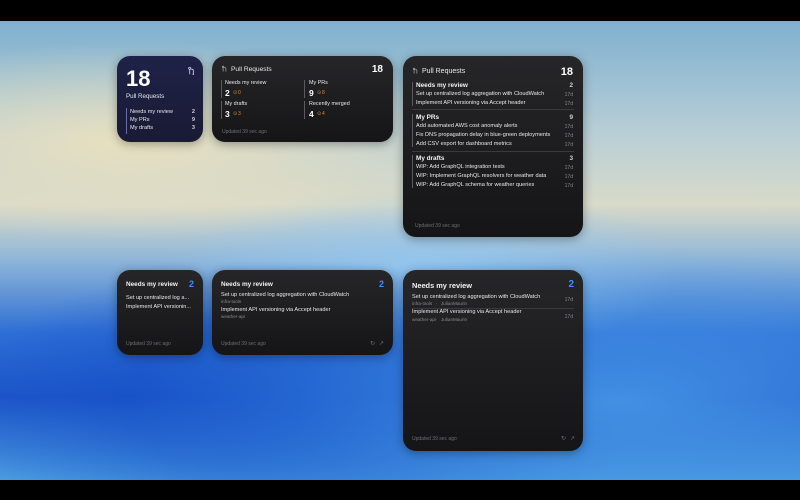 The height and width of the screenshot is (500, 800). What do you see at coordinates (571, 117) in the screenshot?
I see `section-count: 9` at bounding box center [571, 117].